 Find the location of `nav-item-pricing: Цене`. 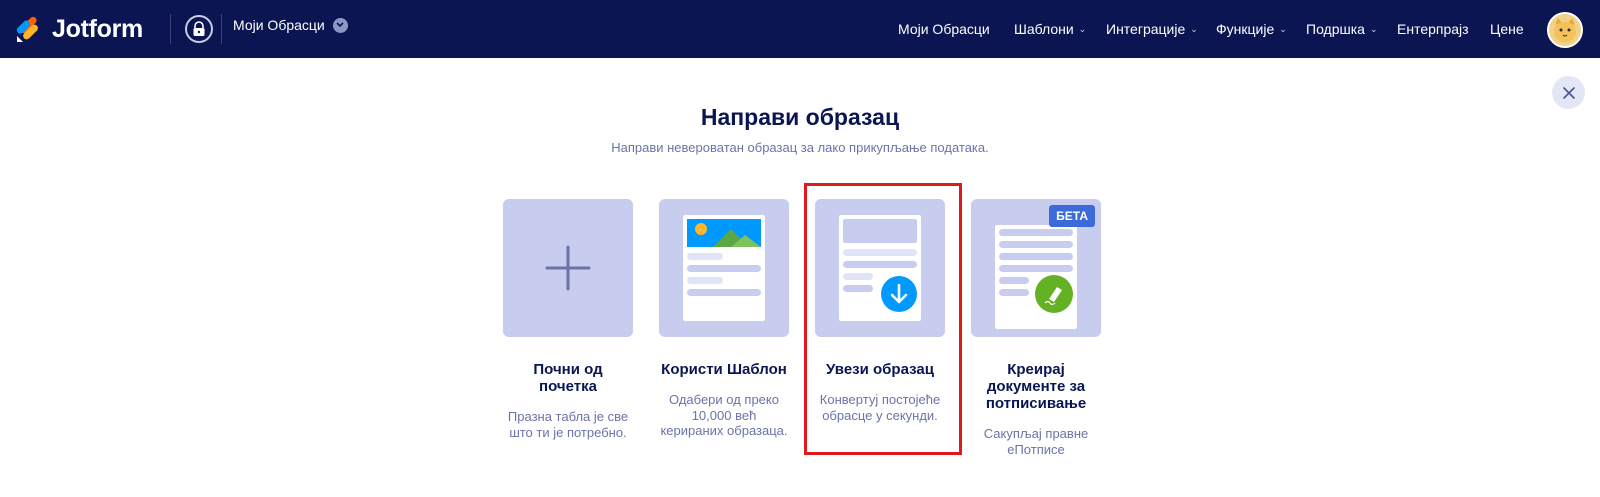

nav-item-pricing: Цене is located at coordinates (1507, 29).